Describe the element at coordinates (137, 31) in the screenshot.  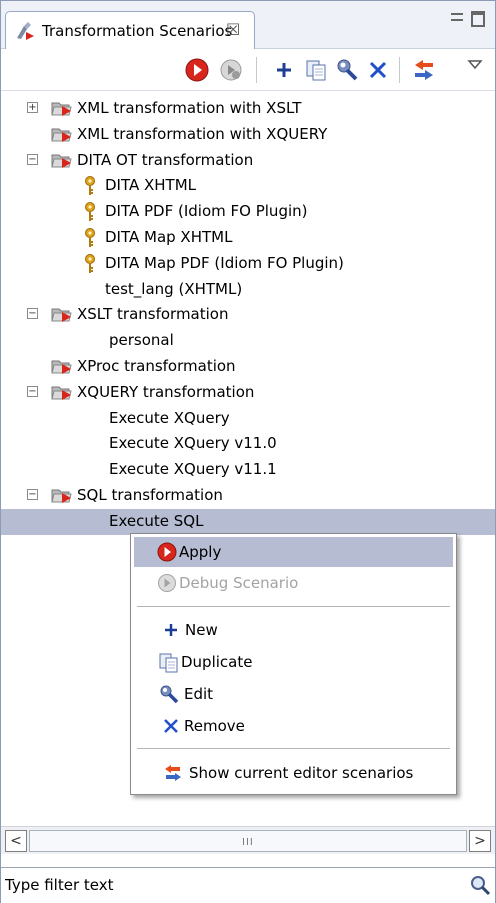
I see `view-title: Transformation Scenarios` at that location.